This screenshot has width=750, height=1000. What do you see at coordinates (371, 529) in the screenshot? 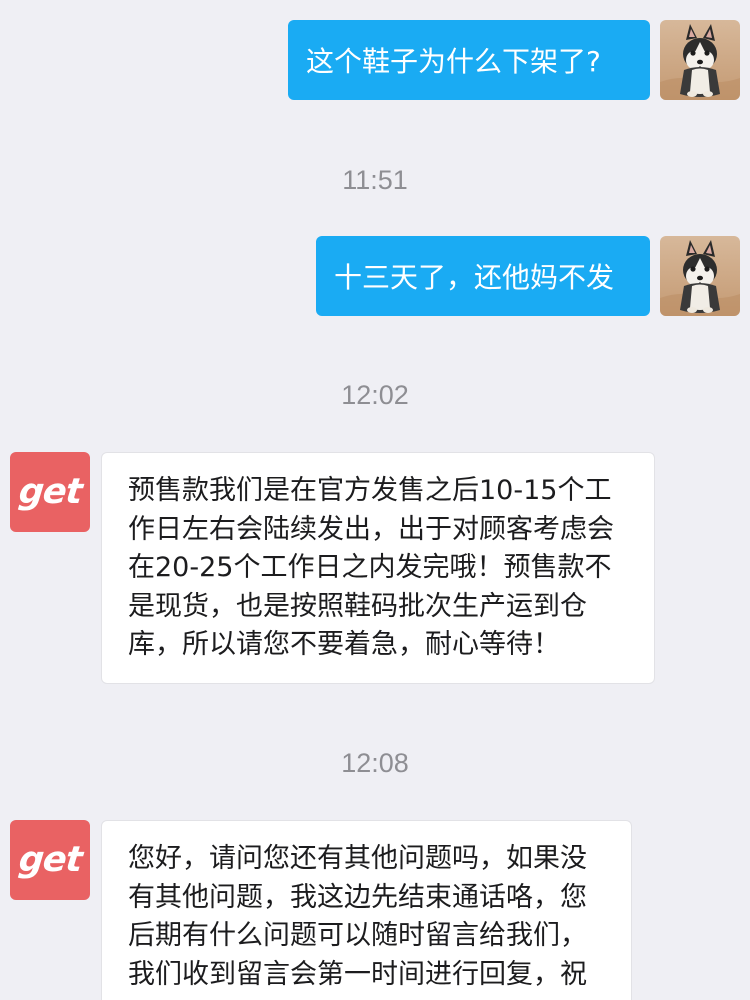
I see `message-text-line: 作日左右会陆续发出，出于对顾客考虑会` at bounding box center [371, 529].